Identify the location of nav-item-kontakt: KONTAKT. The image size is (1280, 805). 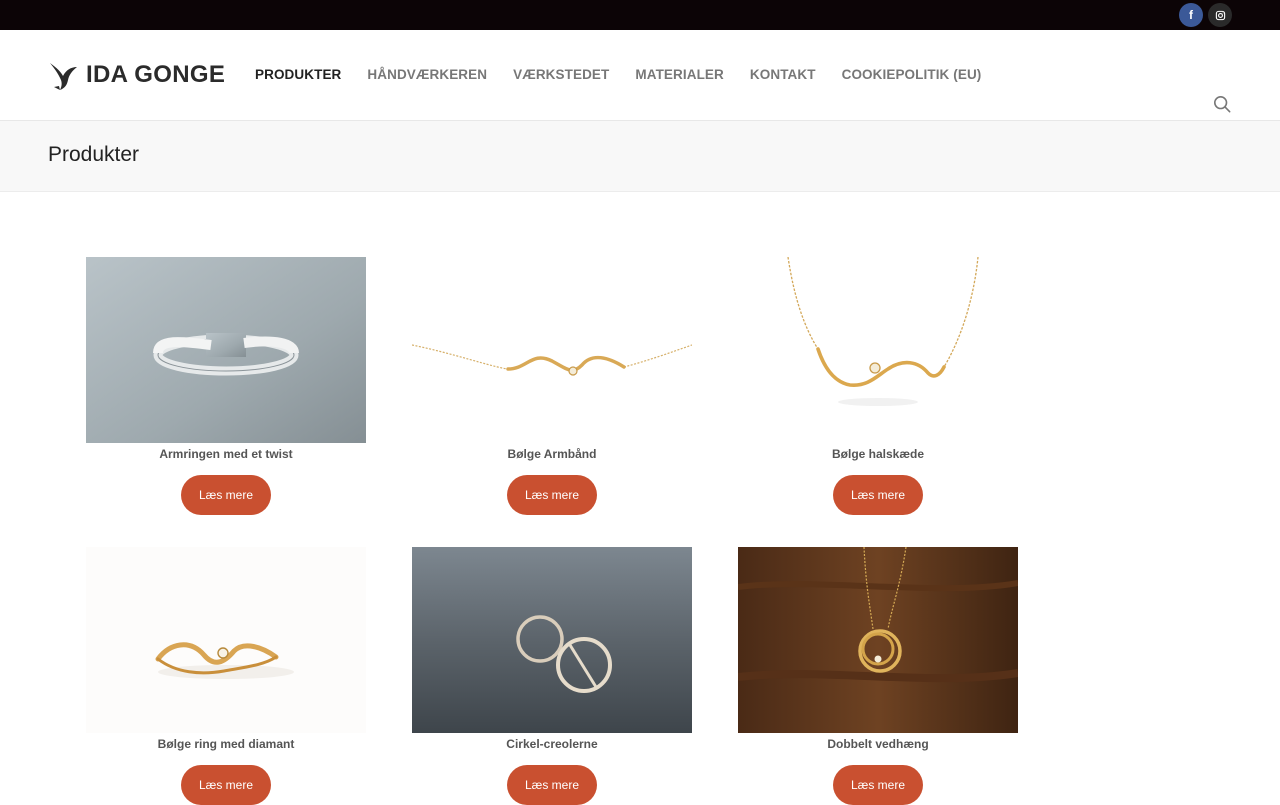
(783, 74).